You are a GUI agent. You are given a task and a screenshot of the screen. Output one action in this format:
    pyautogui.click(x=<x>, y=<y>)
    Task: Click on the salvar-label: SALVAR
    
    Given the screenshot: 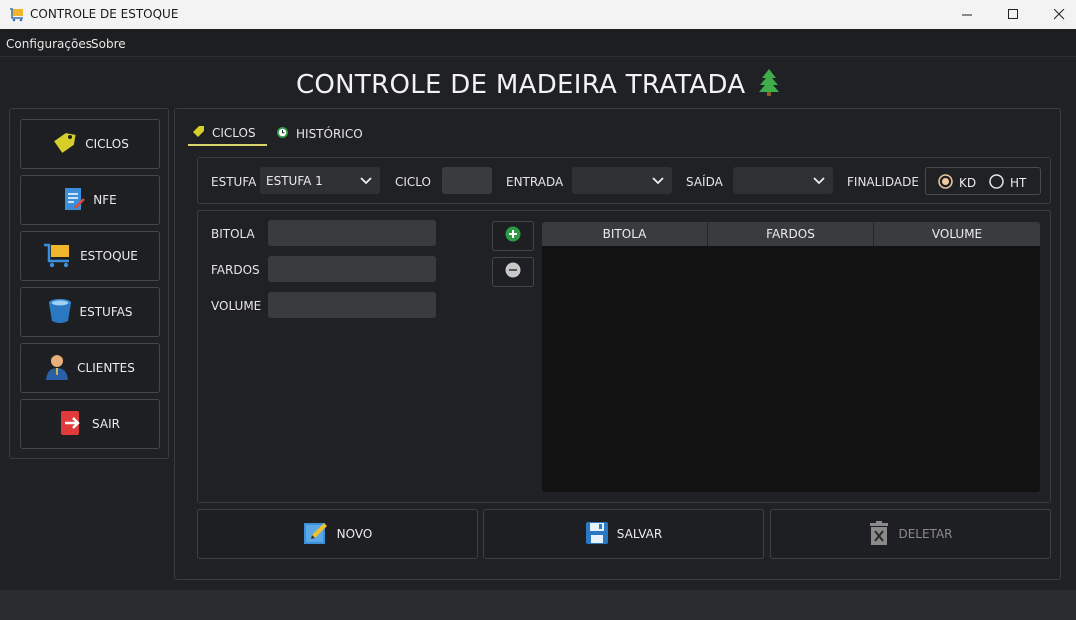 What is the action you would take?
    pyautogui.click(x=639, y=534)
    